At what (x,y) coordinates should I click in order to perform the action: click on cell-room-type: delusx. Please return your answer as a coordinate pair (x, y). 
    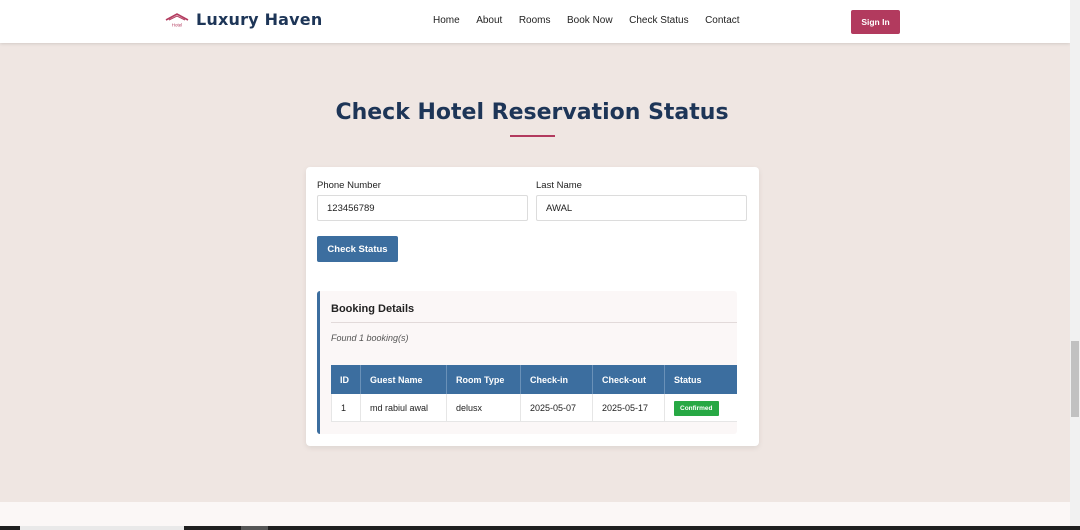
    Looking at the image, I should click on (484, 408).